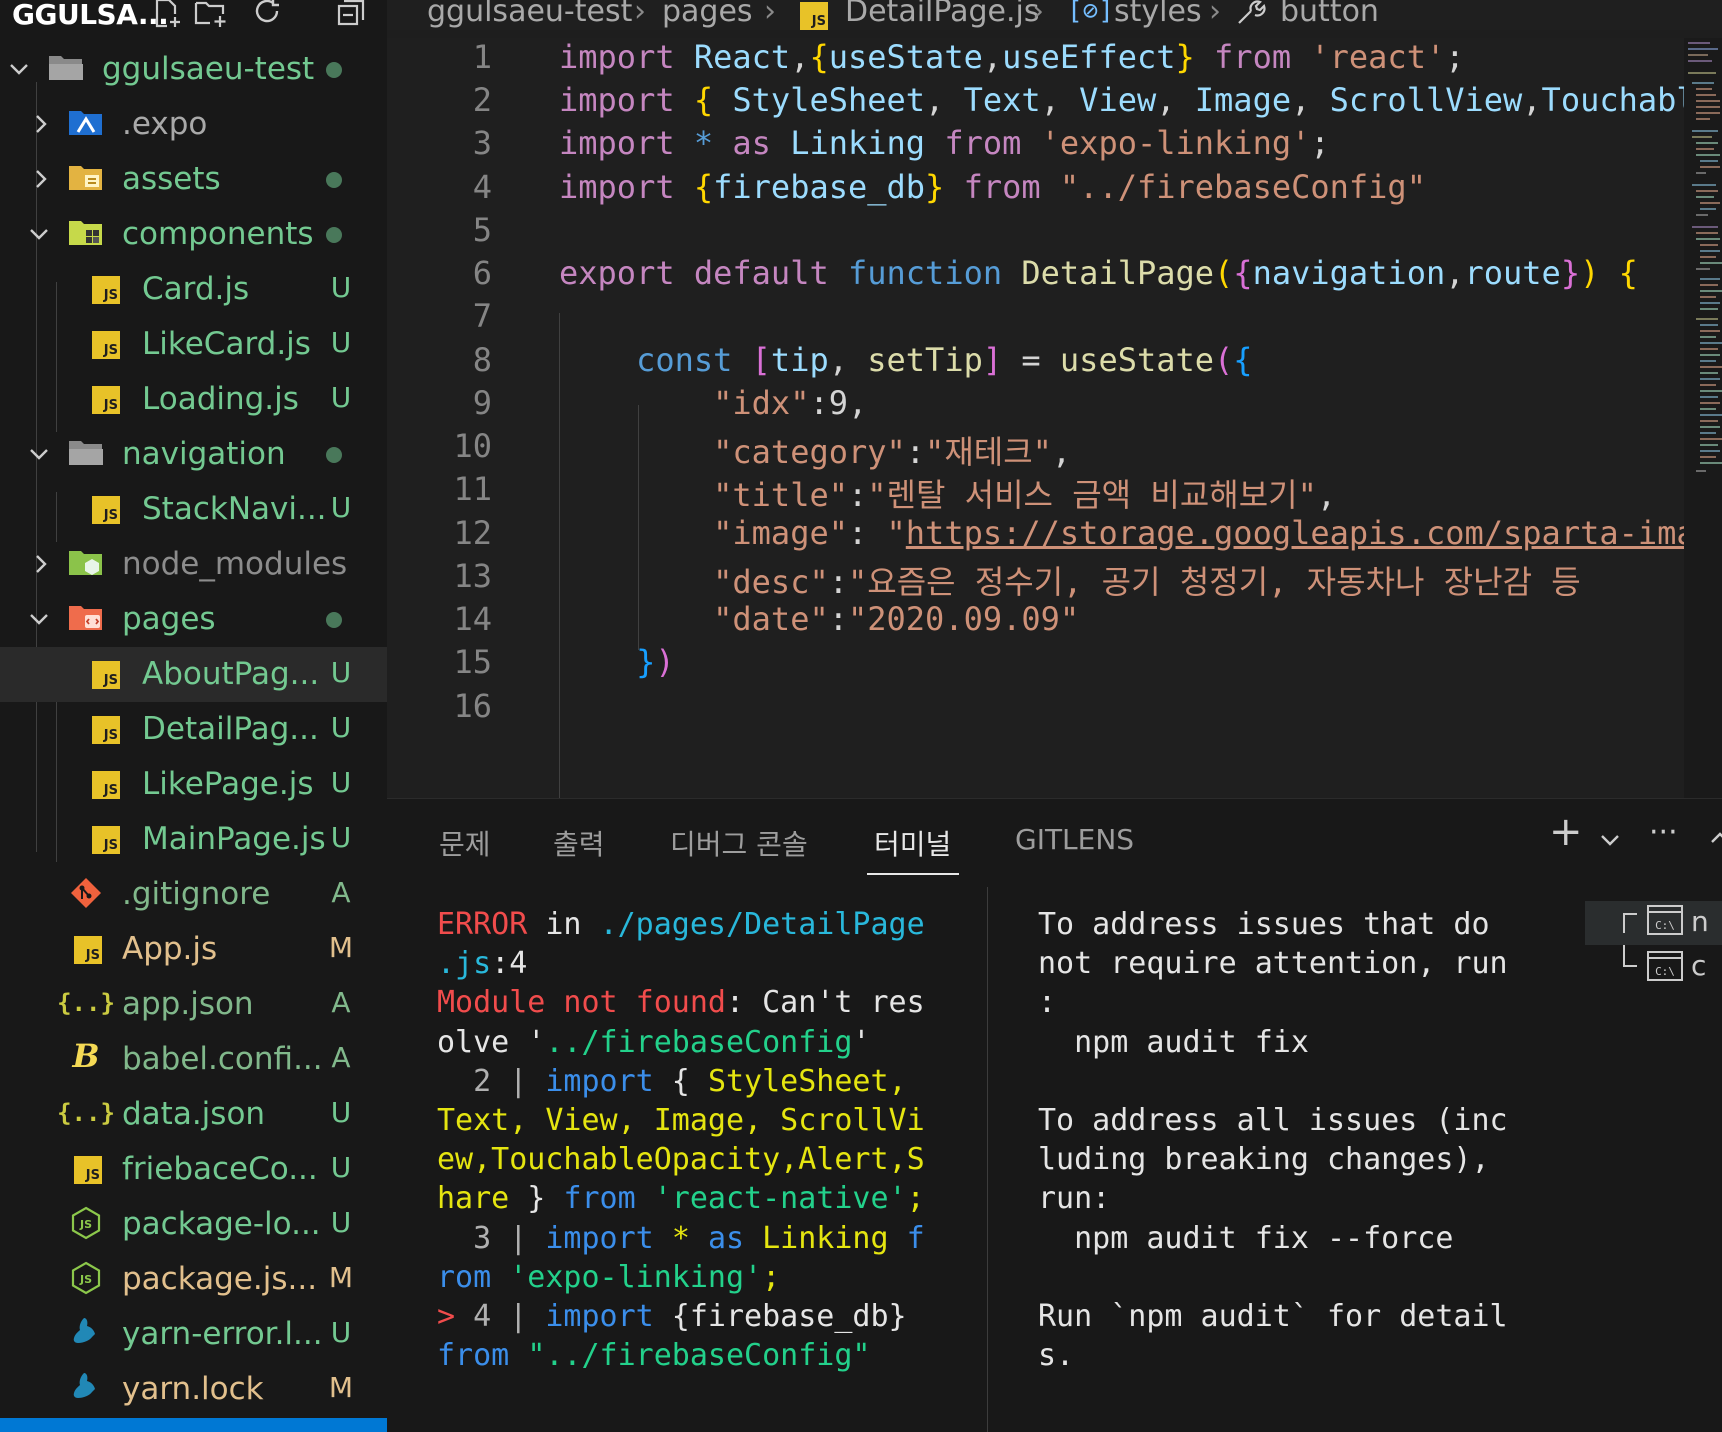 Image resolution: width=1722 pixels, height=1432 pixels. What do you see at coordinates (193, 619) in the screenshot?
I see `tree-folder-pages: pages` at bounding box center [193, 619].